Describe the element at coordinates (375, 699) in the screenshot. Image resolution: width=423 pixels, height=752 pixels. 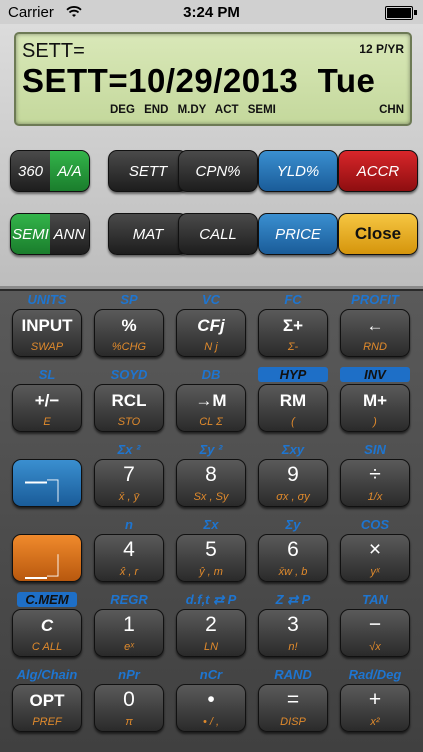
I see `plus-label: +` at that location.